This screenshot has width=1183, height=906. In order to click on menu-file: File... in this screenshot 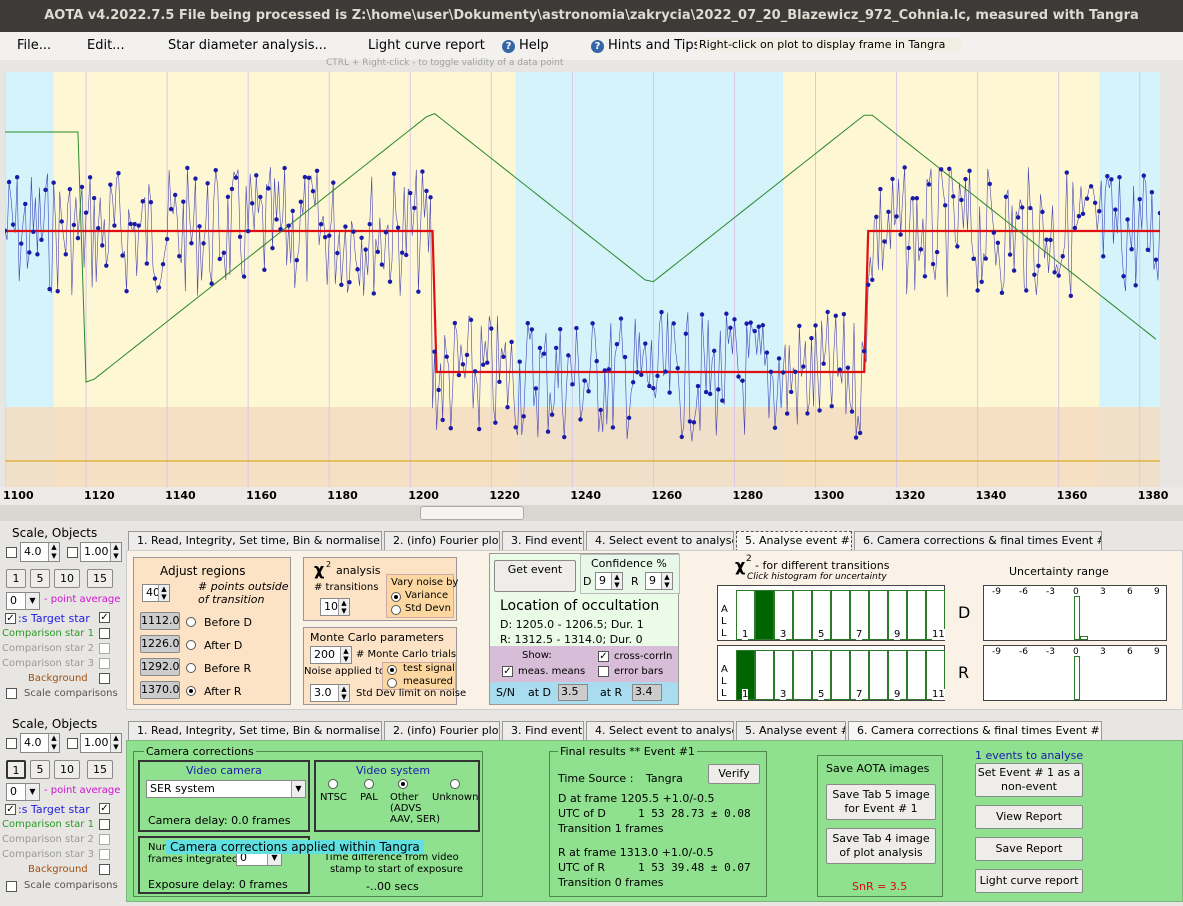, I will do `click(34, 45)`.